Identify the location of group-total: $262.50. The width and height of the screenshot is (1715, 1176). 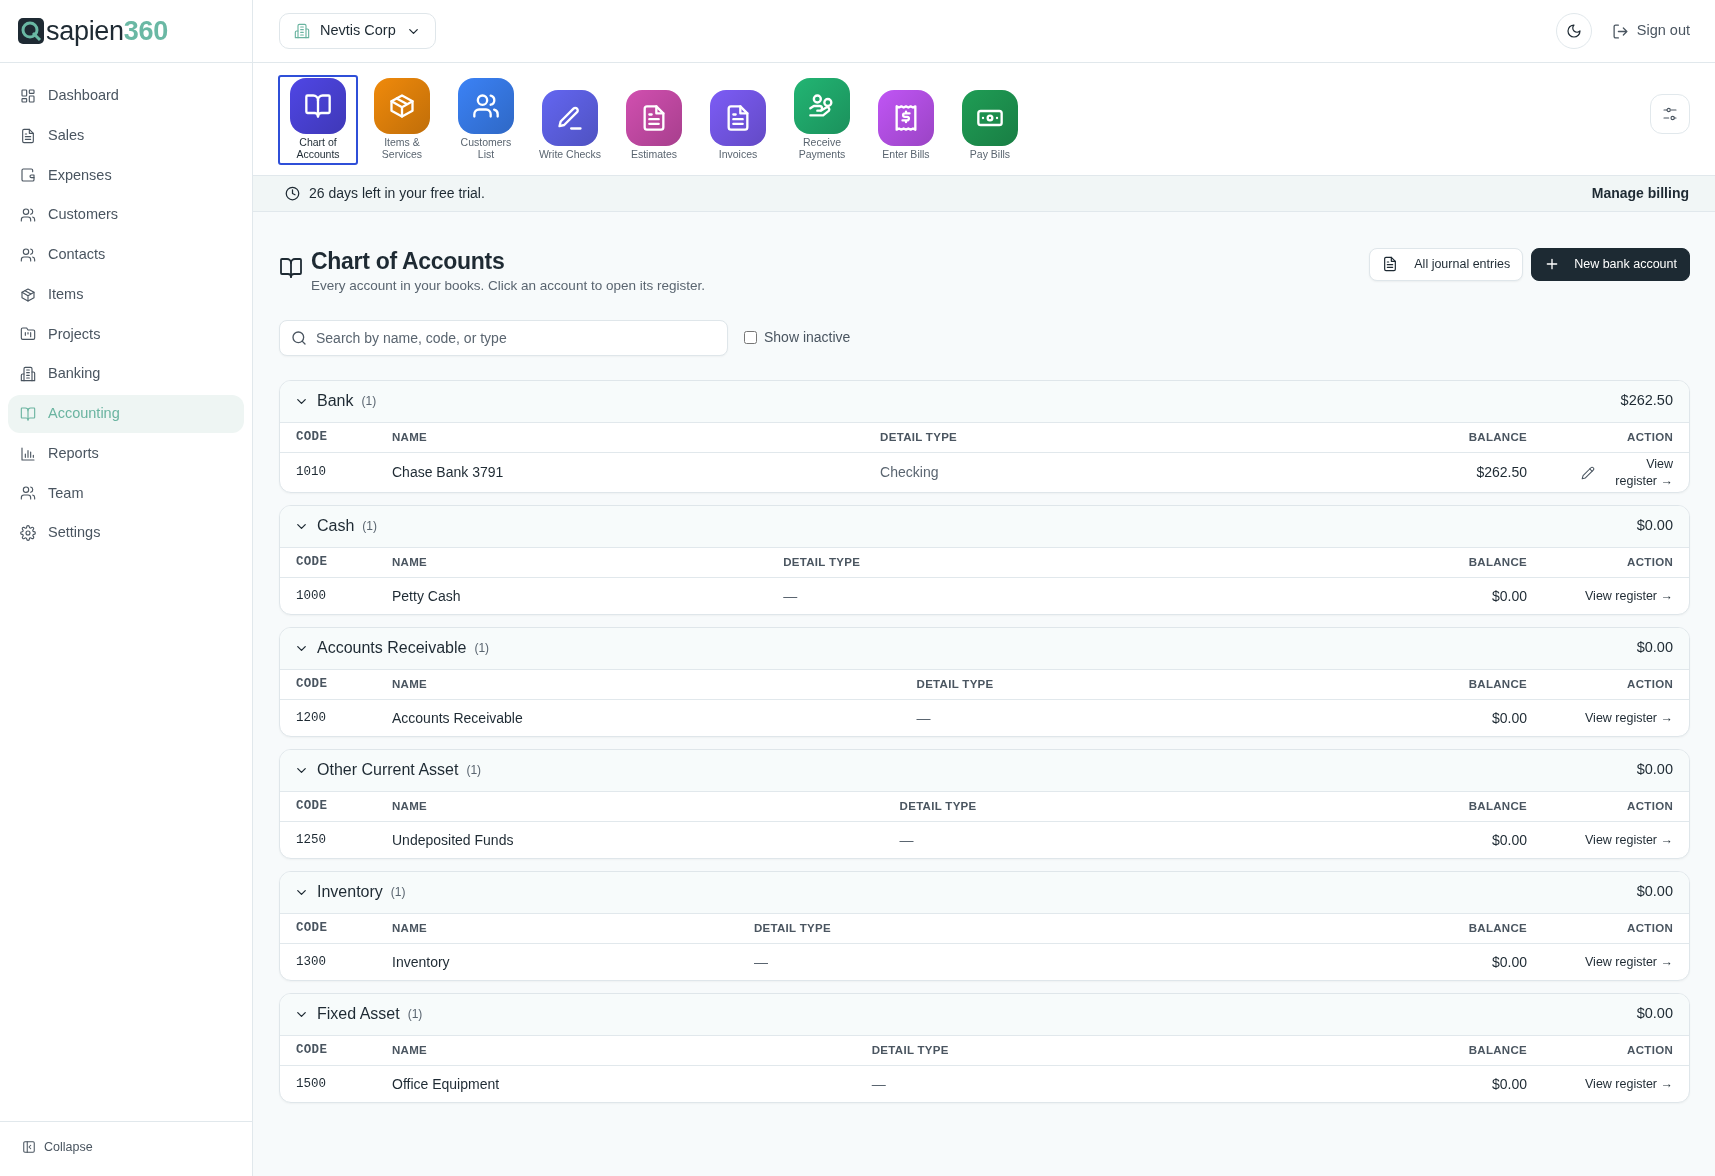
(1646, 401).